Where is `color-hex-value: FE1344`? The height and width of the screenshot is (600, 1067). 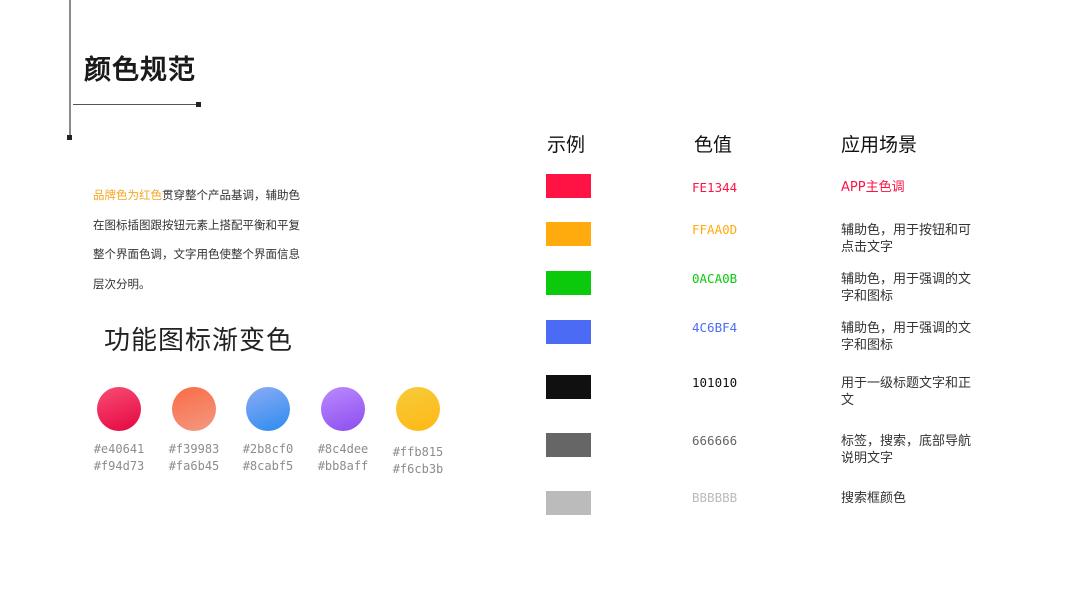 color-hex-value: FE1344 is located at coordinates (715, 187).